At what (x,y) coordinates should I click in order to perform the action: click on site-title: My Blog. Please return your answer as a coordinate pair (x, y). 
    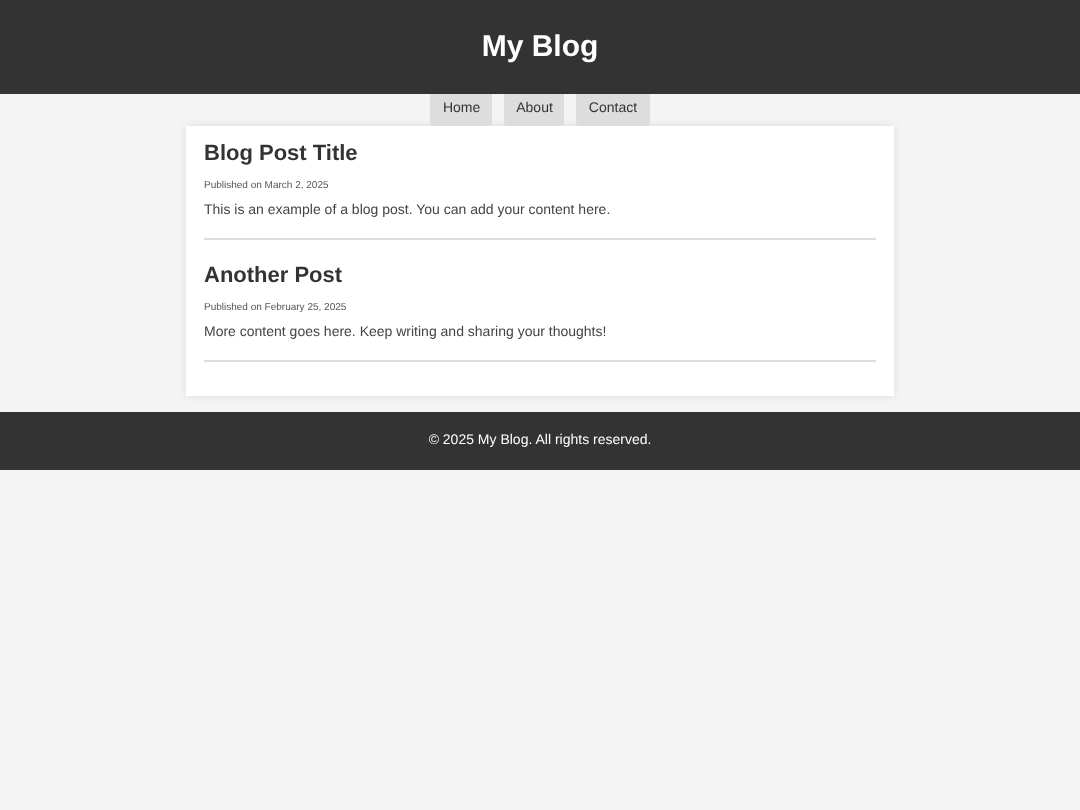
    Looking at the image, I should click on (540, 47).